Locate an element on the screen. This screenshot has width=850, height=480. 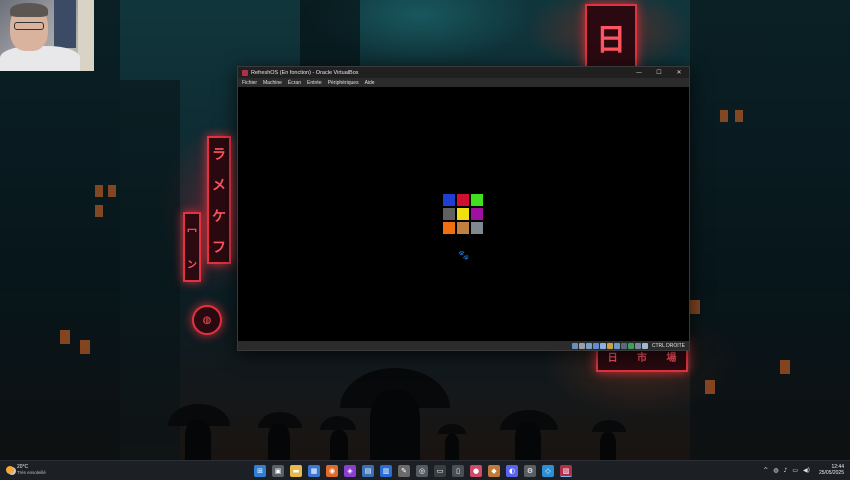
keyboard-icon is located at coordinates (644, 345).